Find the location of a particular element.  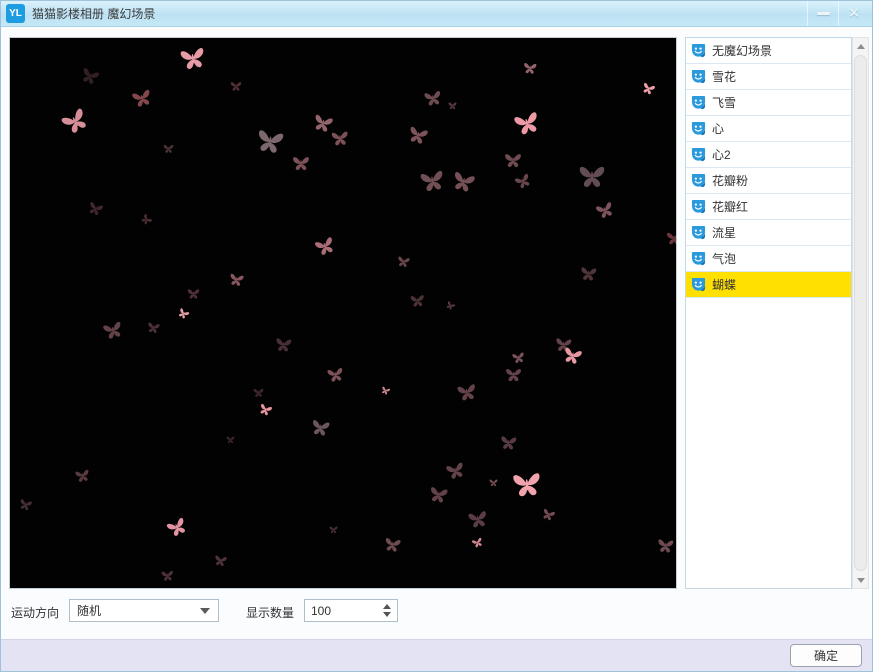

scroll-down-button is located at coordinates (860, 580).